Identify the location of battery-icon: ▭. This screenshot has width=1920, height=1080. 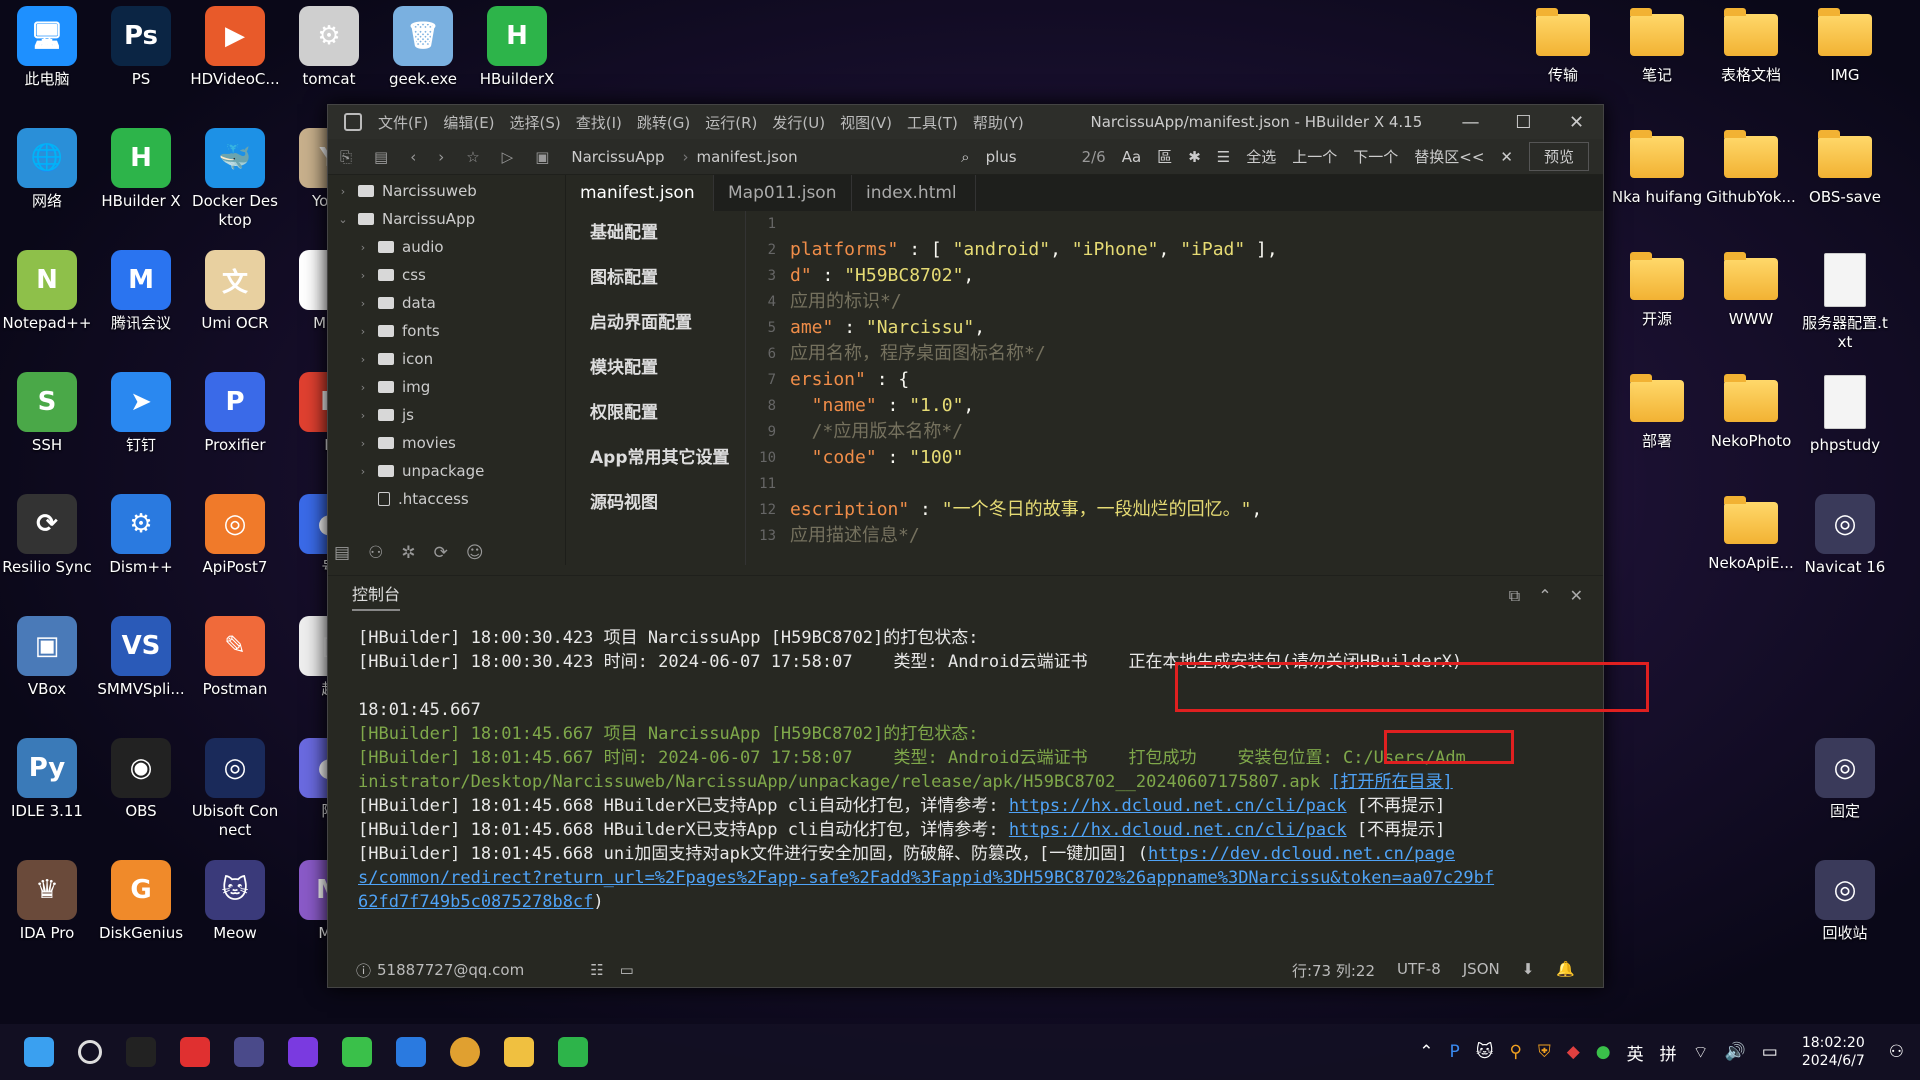
(1770, 1052).